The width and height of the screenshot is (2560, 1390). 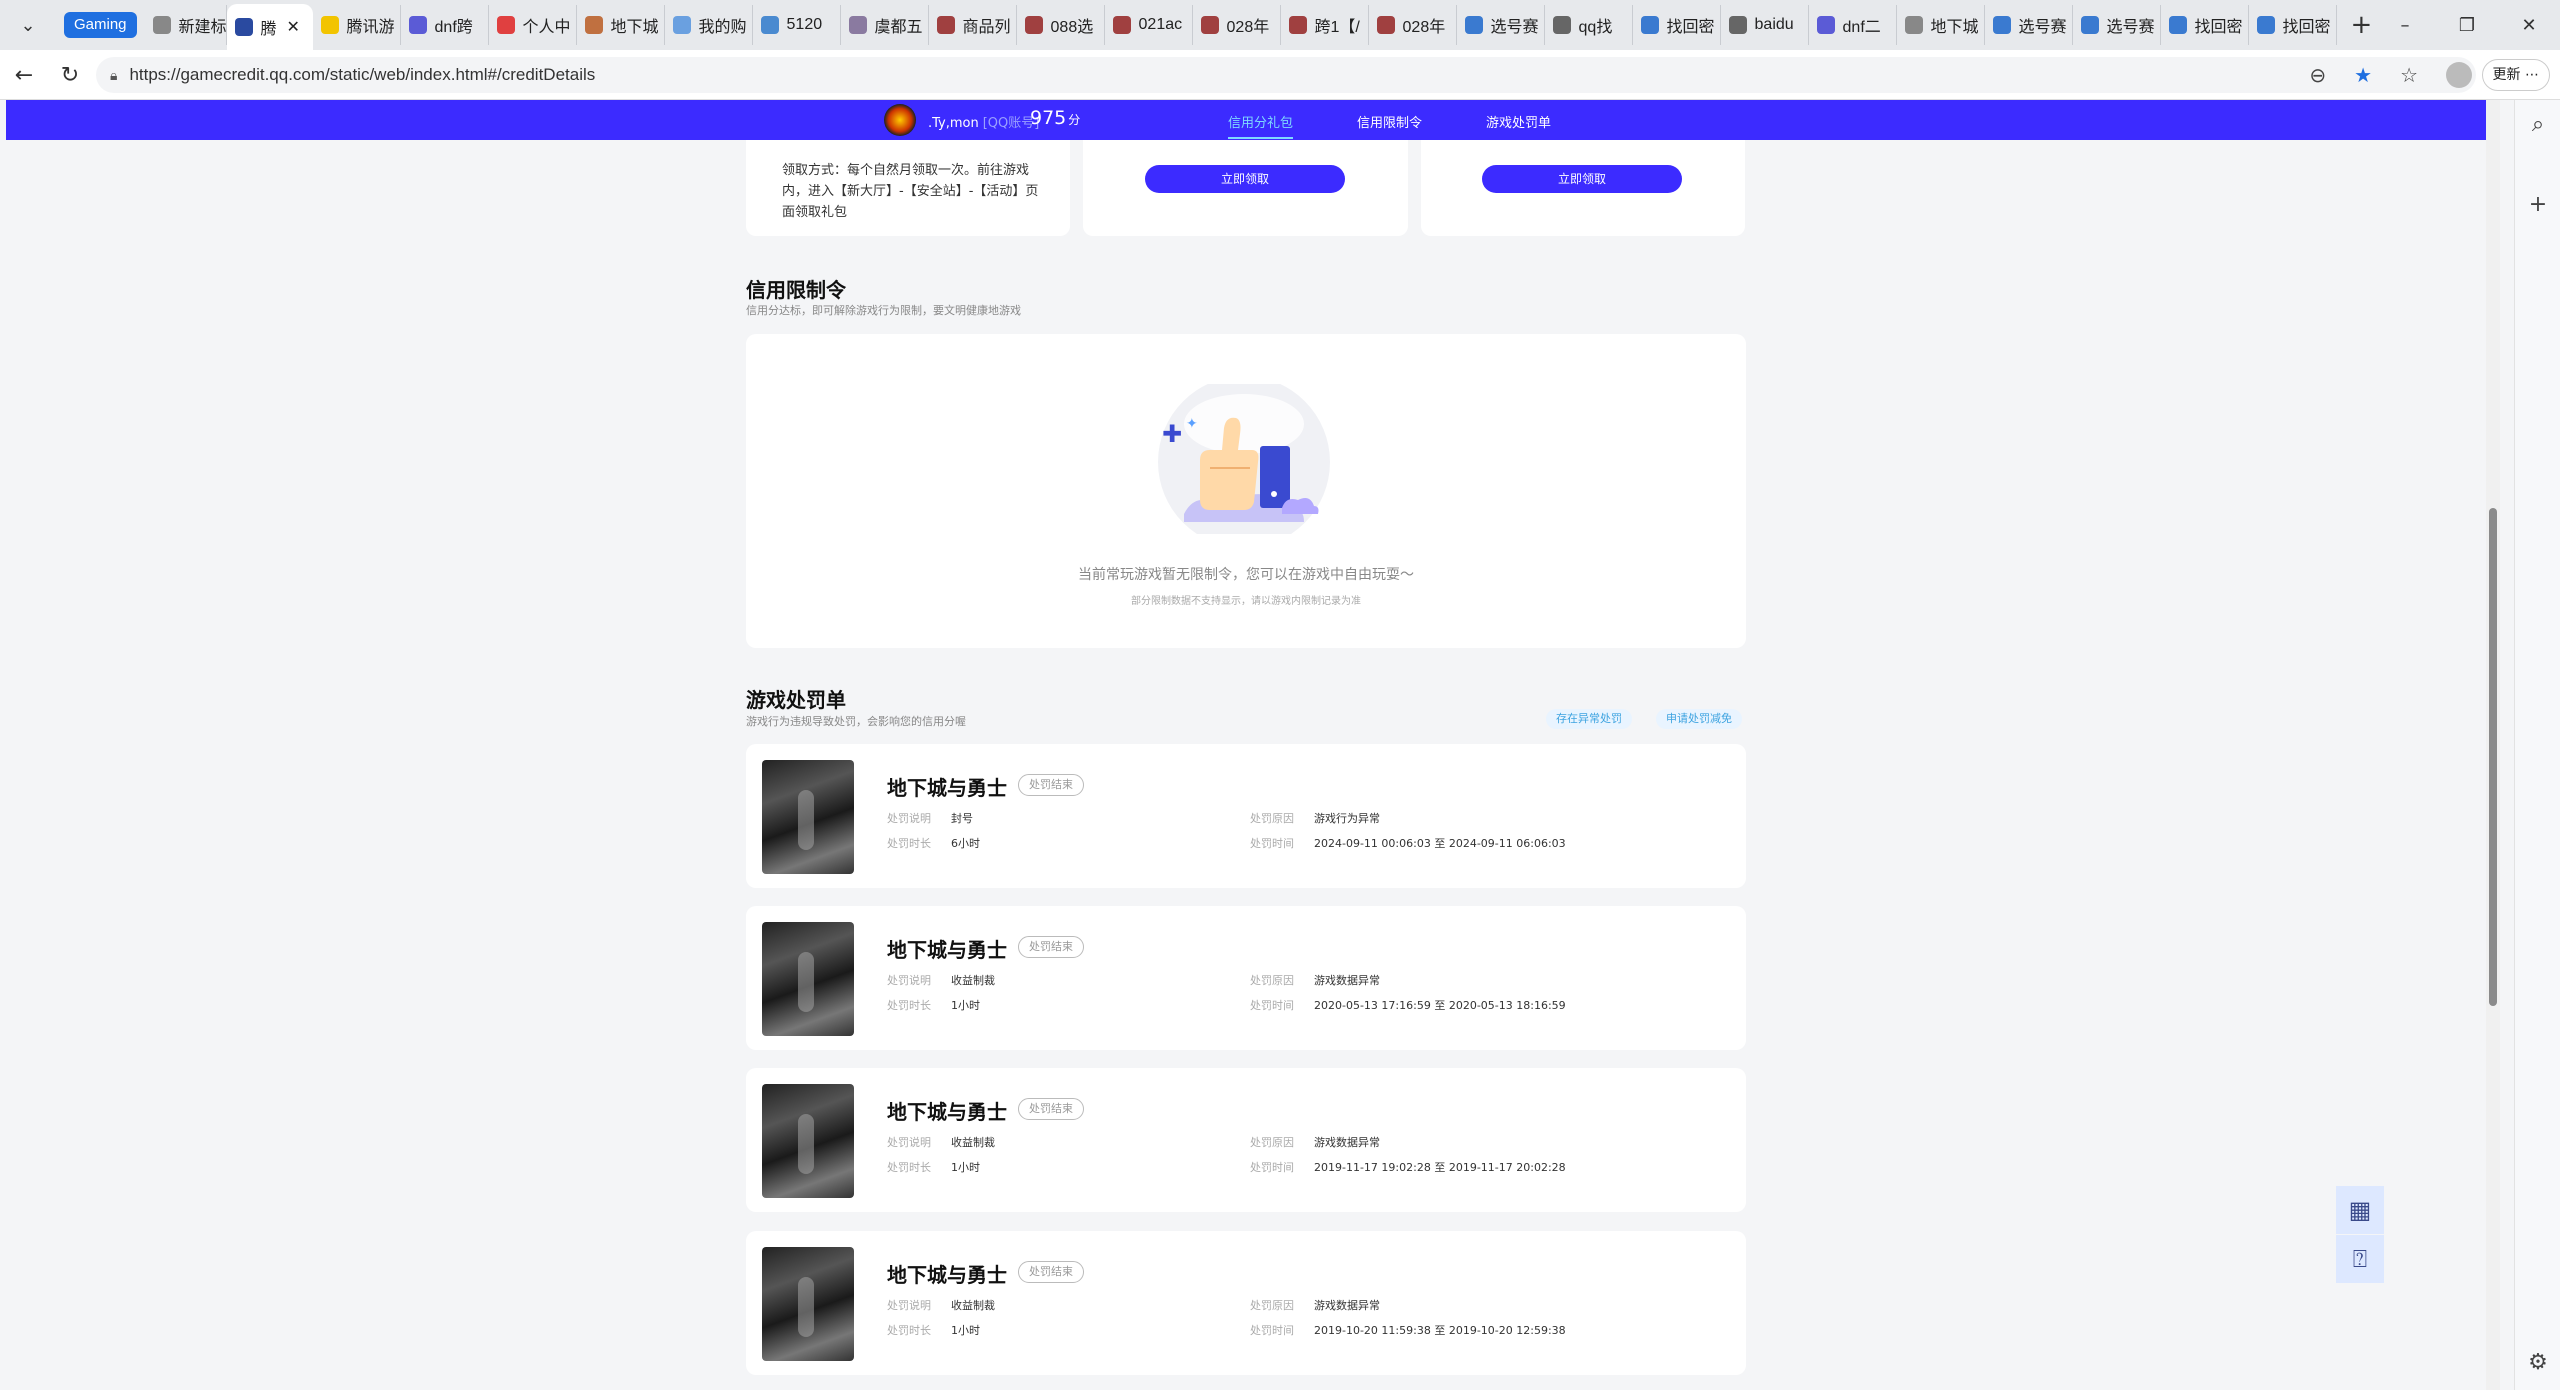 I want to click on exception-penalty-button: 存在异常处罚, so click(x=1589, y=719).